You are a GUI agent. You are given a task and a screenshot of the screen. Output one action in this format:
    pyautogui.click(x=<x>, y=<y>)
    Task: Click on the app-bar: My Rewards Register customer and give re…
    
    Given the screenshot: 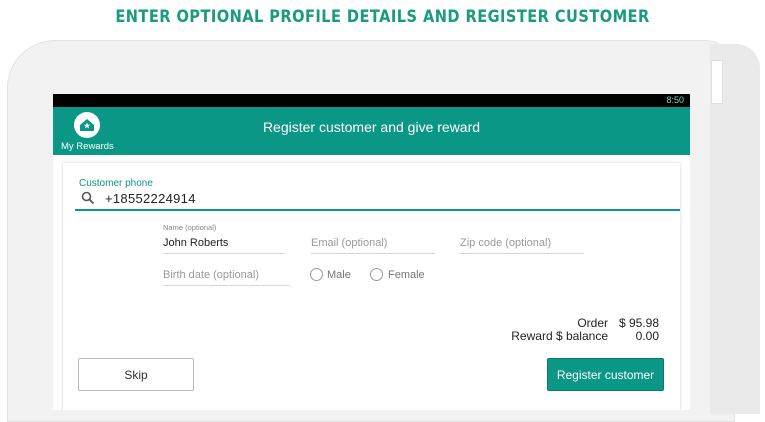 What is the action you would take?
    pyautogui.click(x=371, y=131)
    